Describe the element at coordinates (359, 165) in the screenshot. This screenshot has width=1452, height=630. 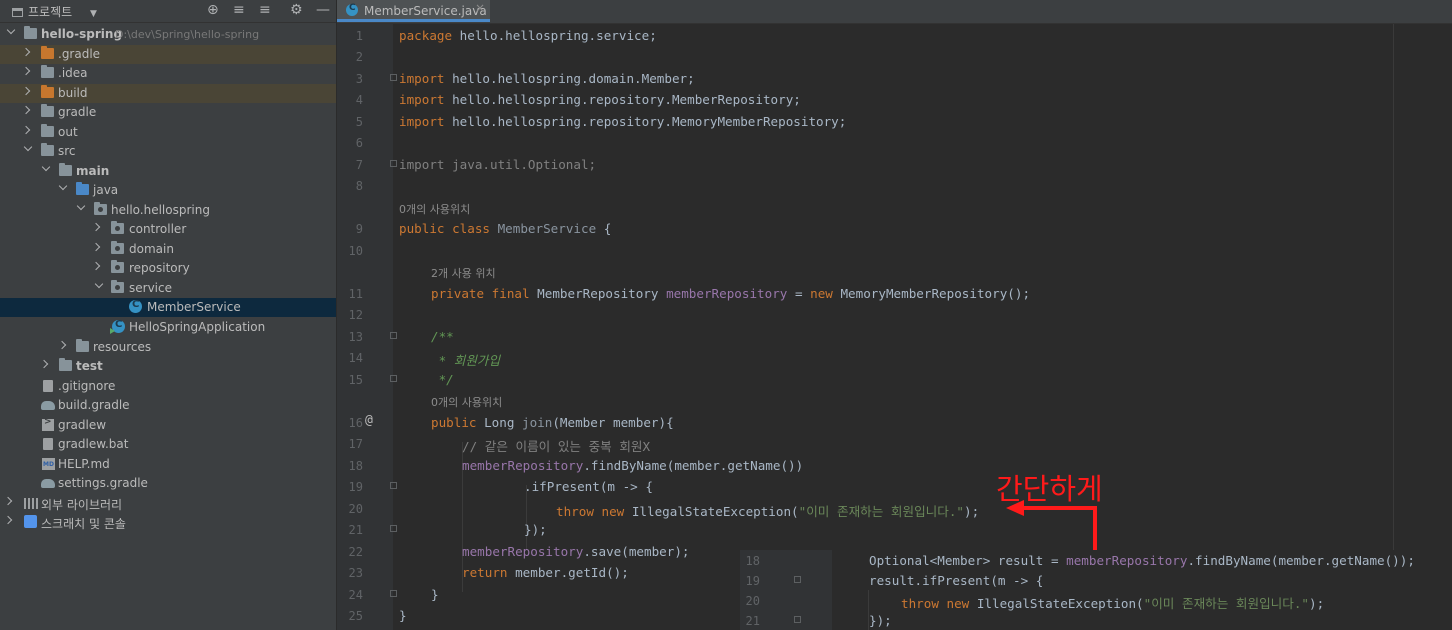
I see `line-number: 7` at that location.